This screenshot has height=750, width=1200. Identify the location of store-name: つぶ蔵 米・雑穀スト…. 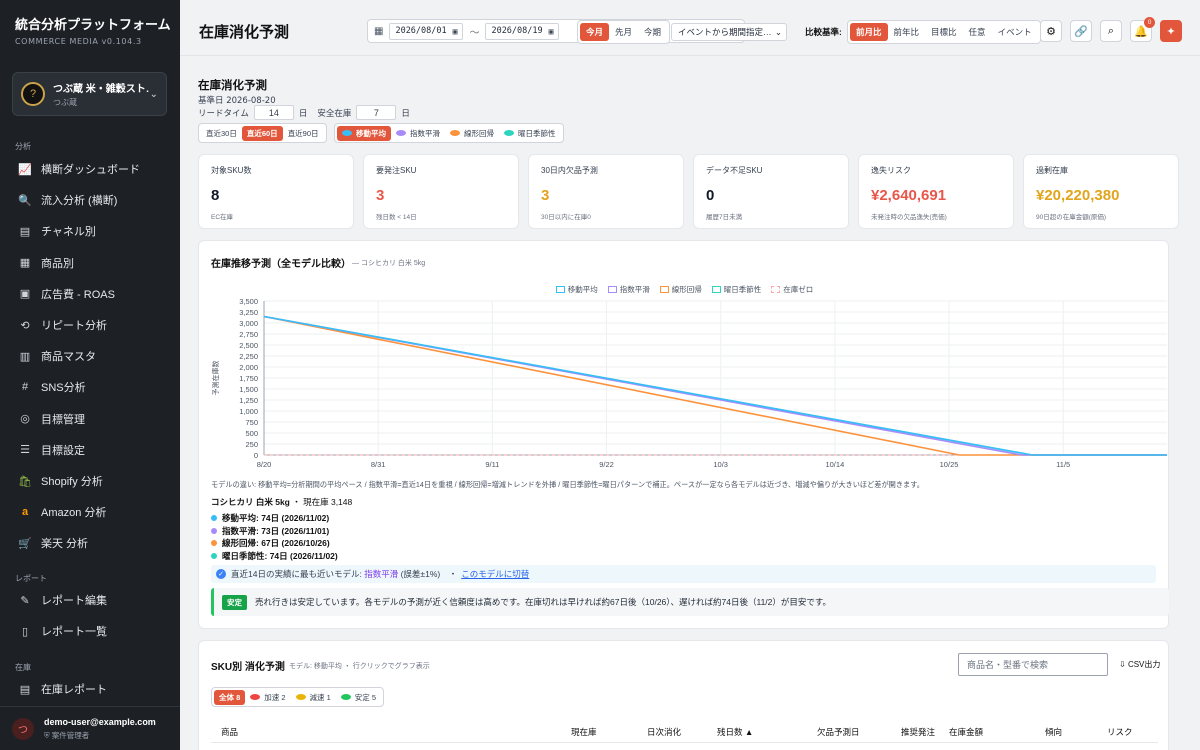
(101, 89).